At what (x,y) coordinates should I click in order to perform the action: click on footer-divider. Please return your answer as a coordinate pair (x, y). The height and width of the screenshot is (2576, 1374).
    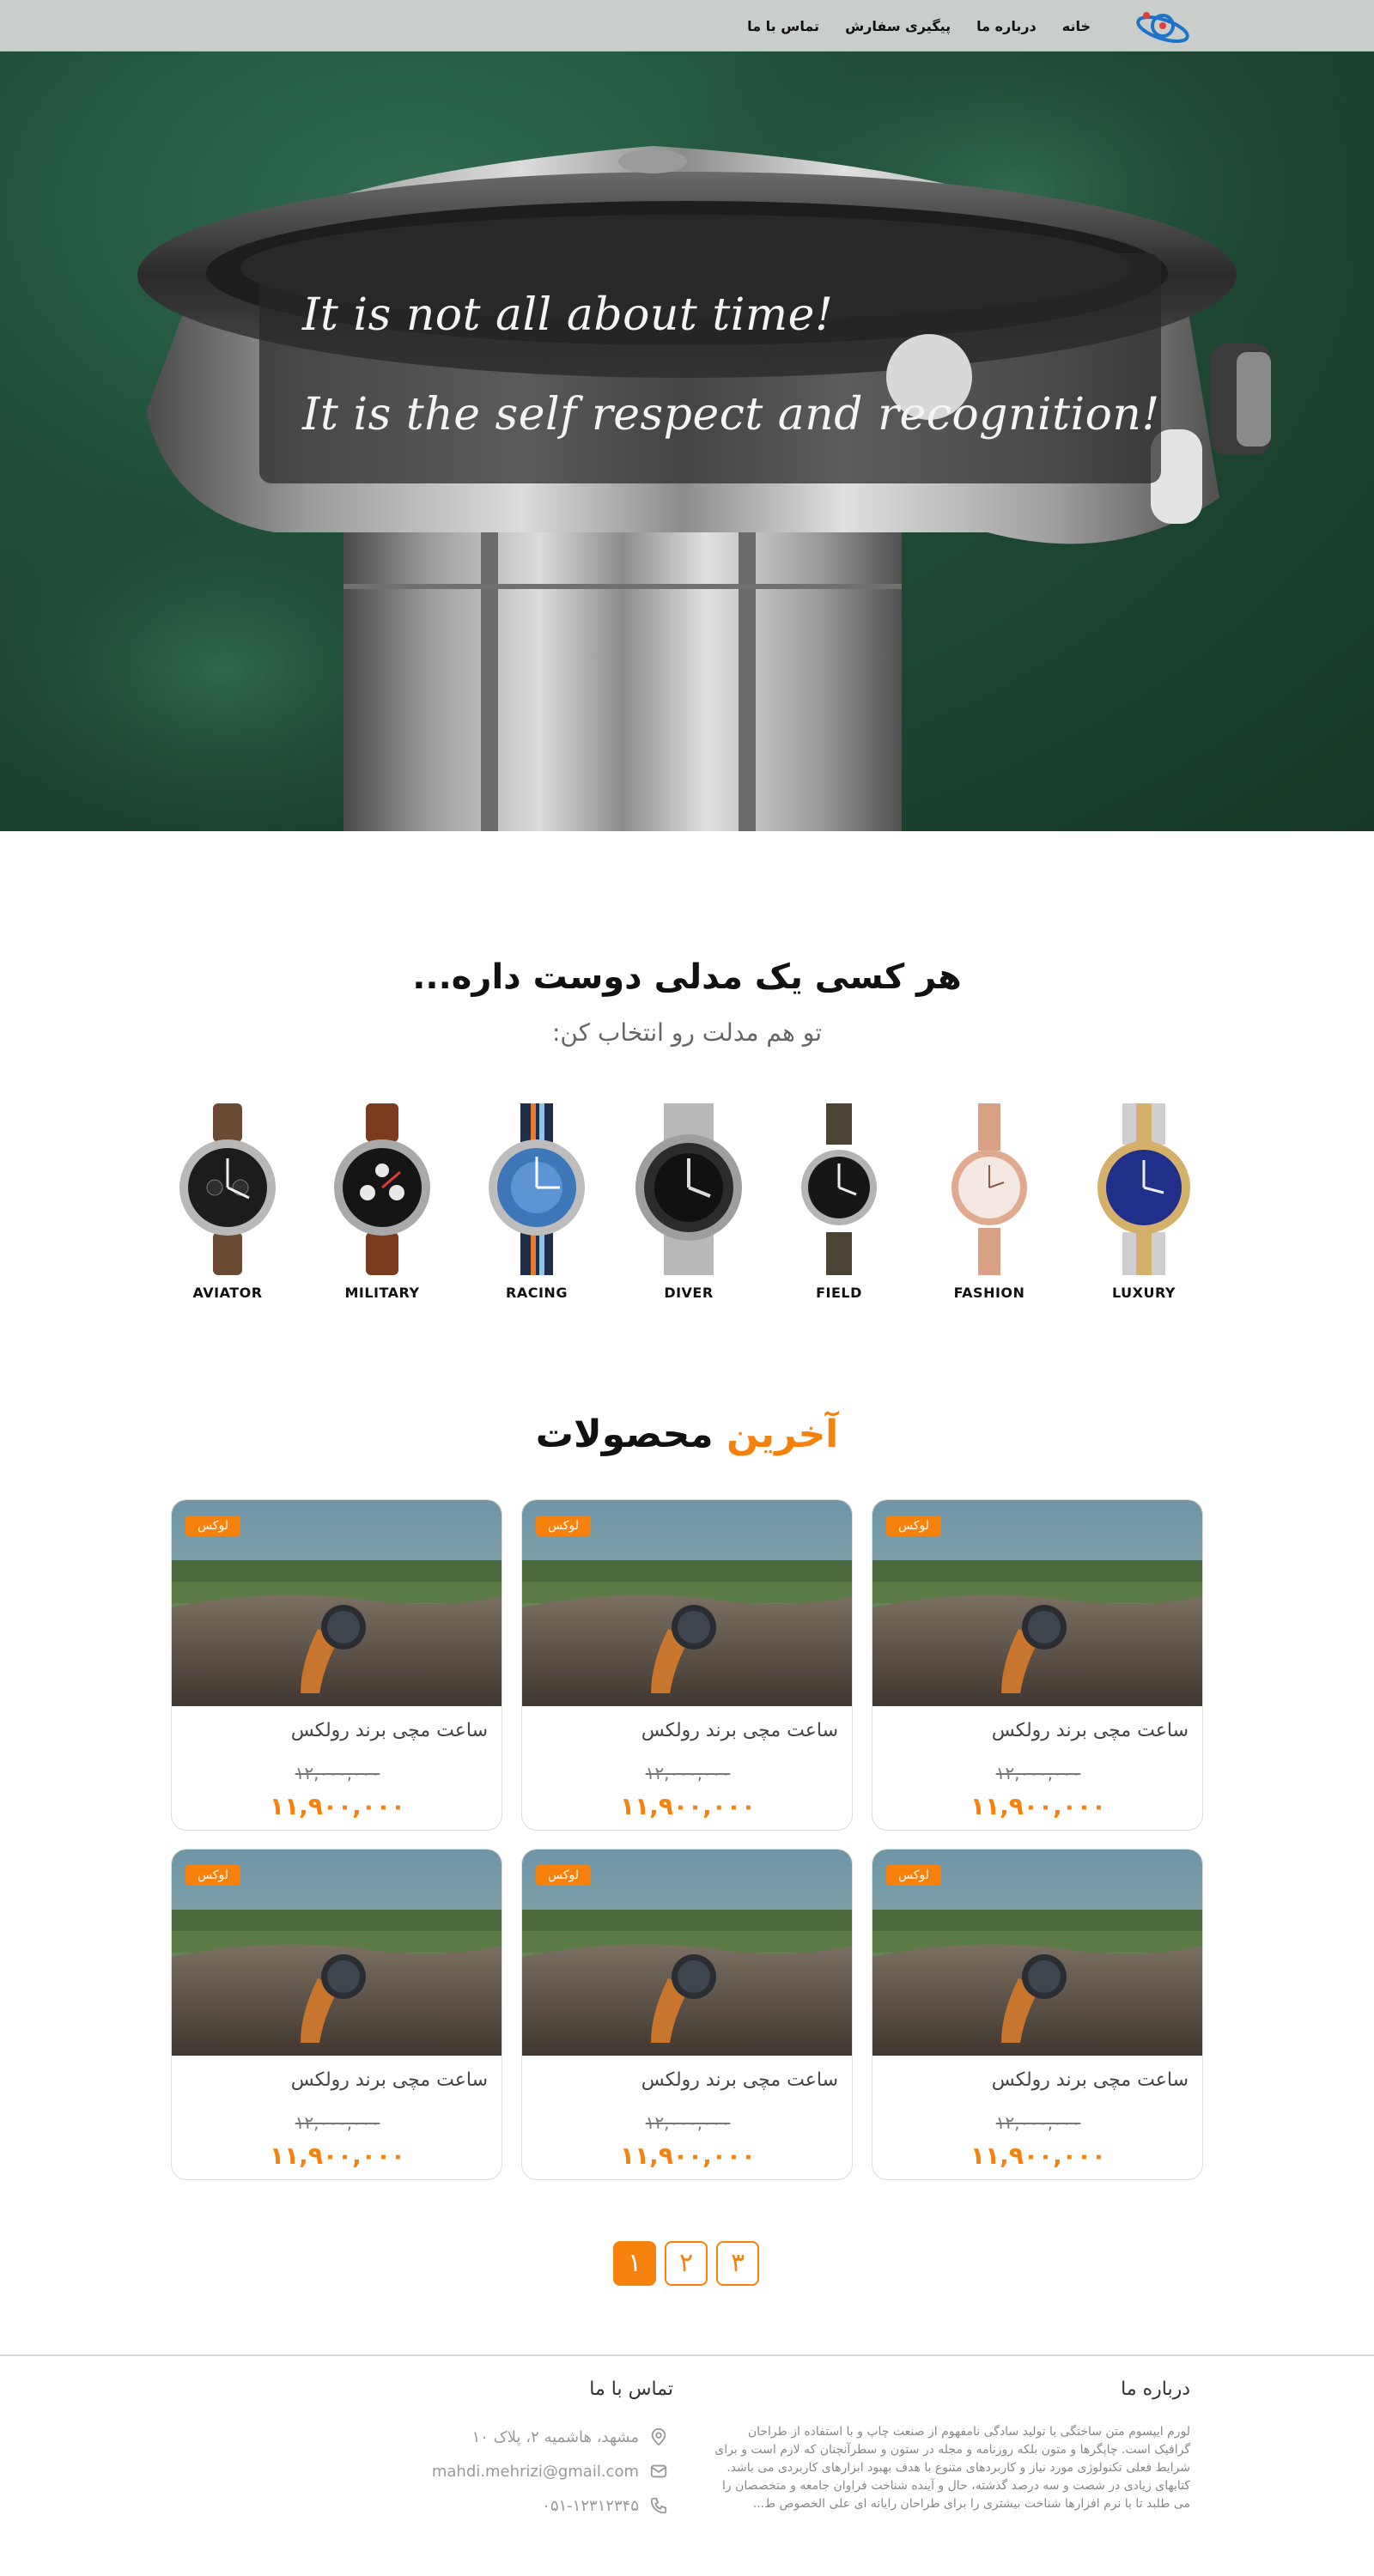
    Looking at the image, I should click on (687, 2355).